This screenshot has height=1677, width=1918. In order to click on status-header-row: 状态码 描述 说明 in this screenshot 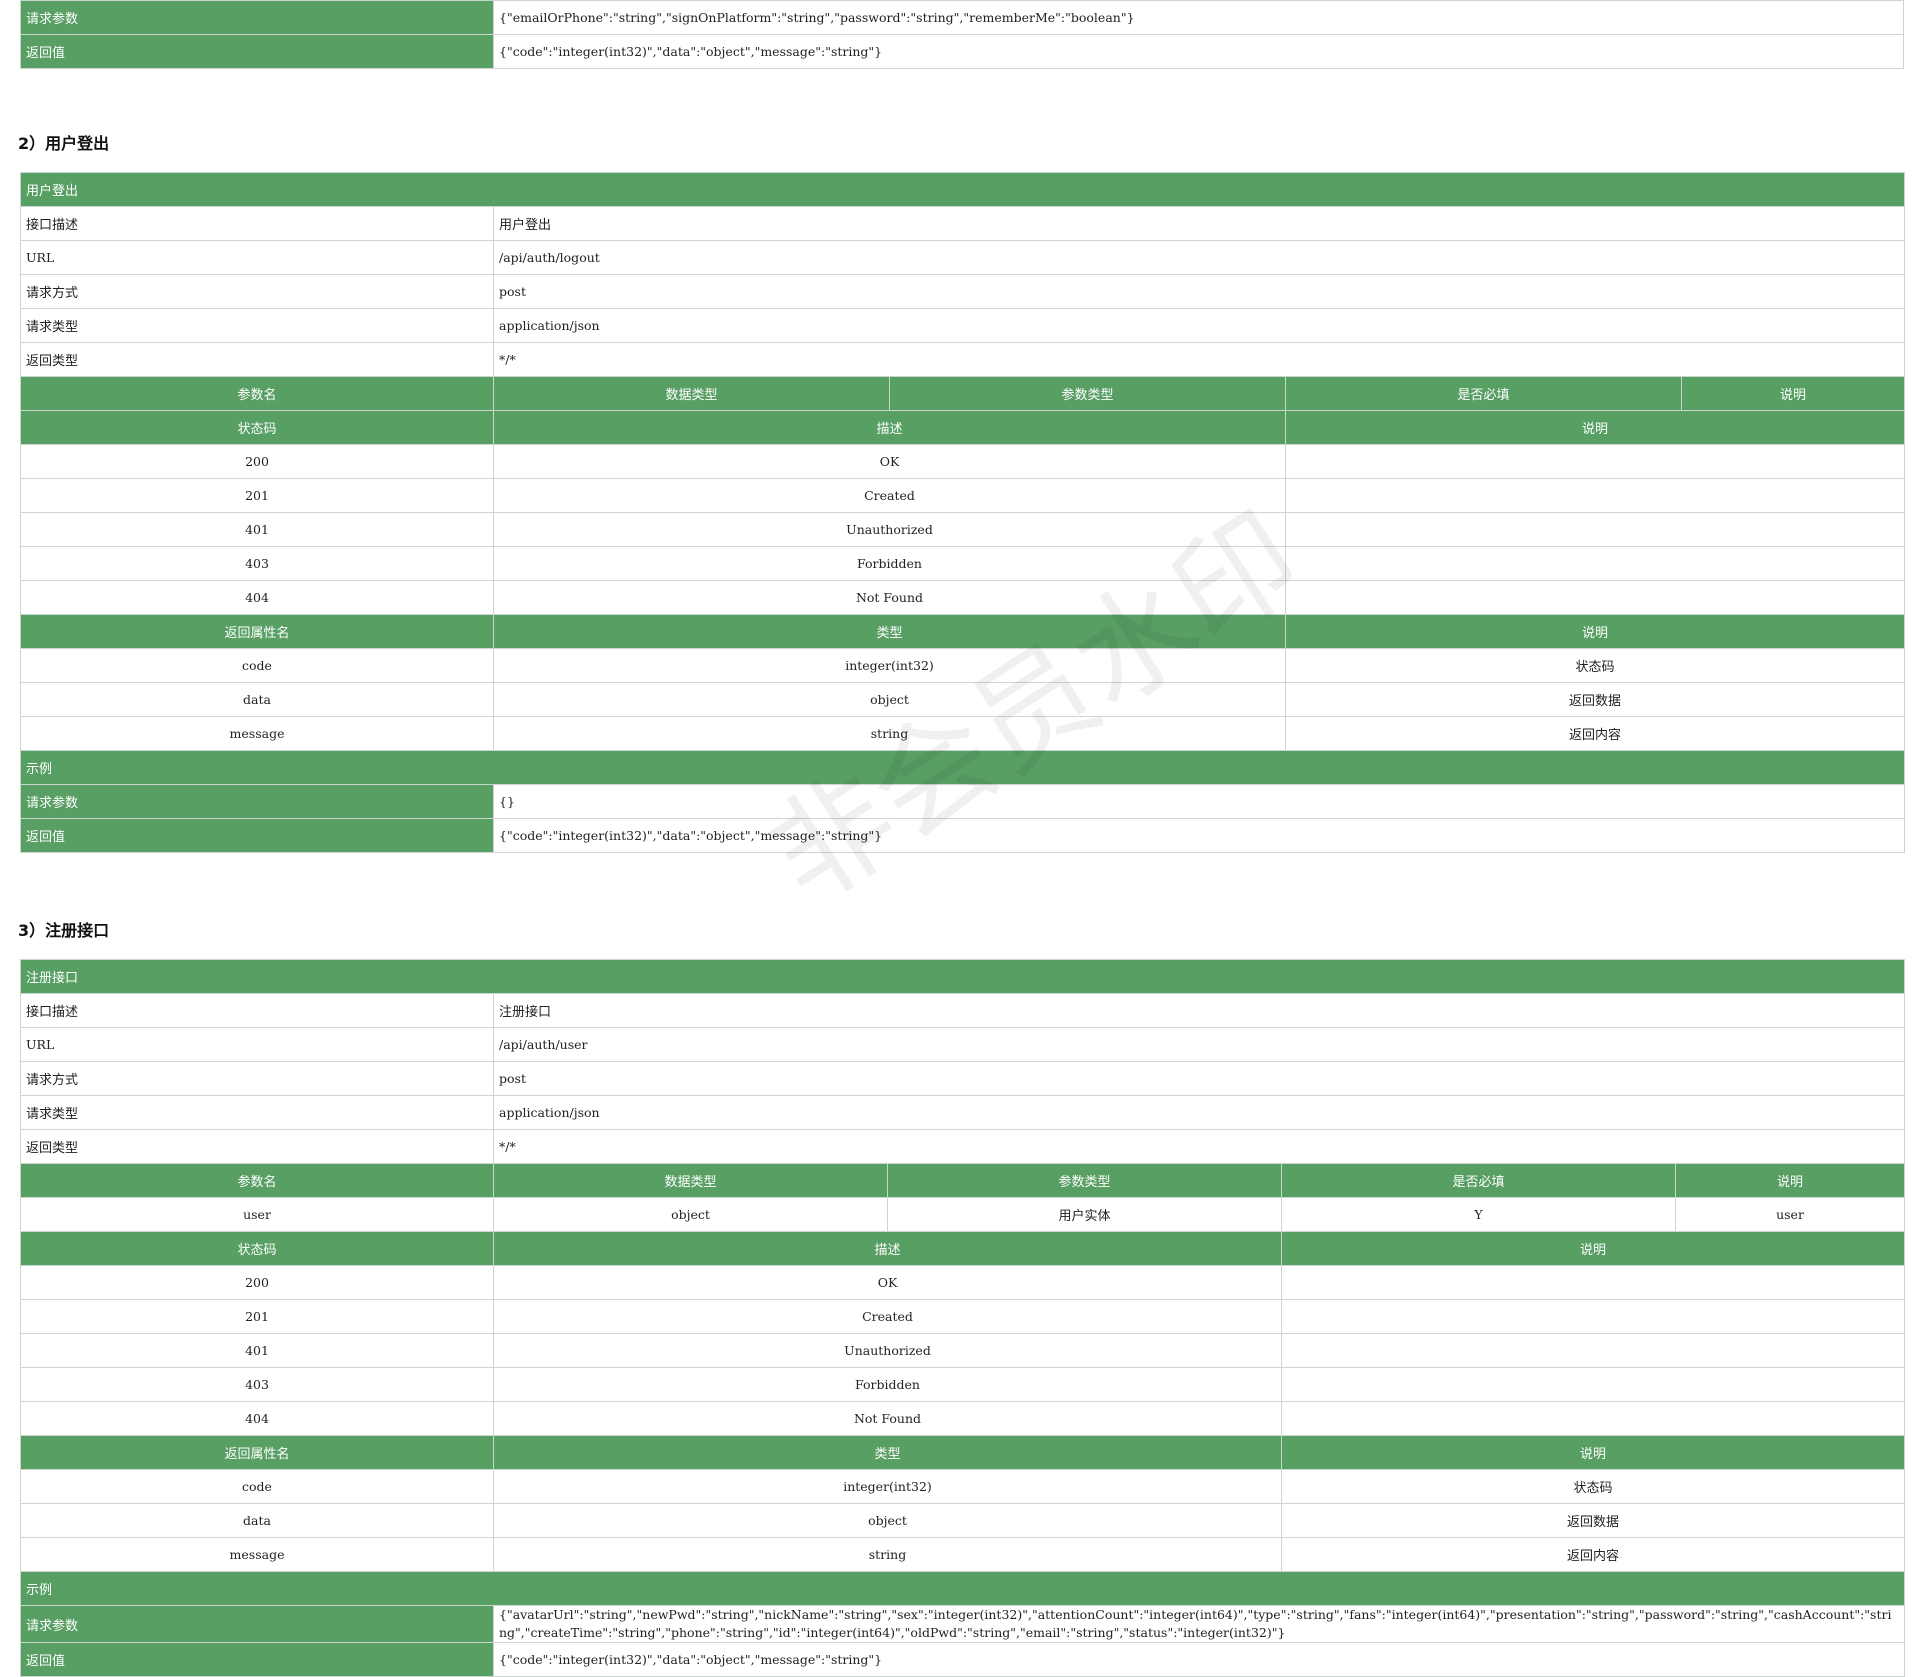, I will do `click(963, 1248)`.